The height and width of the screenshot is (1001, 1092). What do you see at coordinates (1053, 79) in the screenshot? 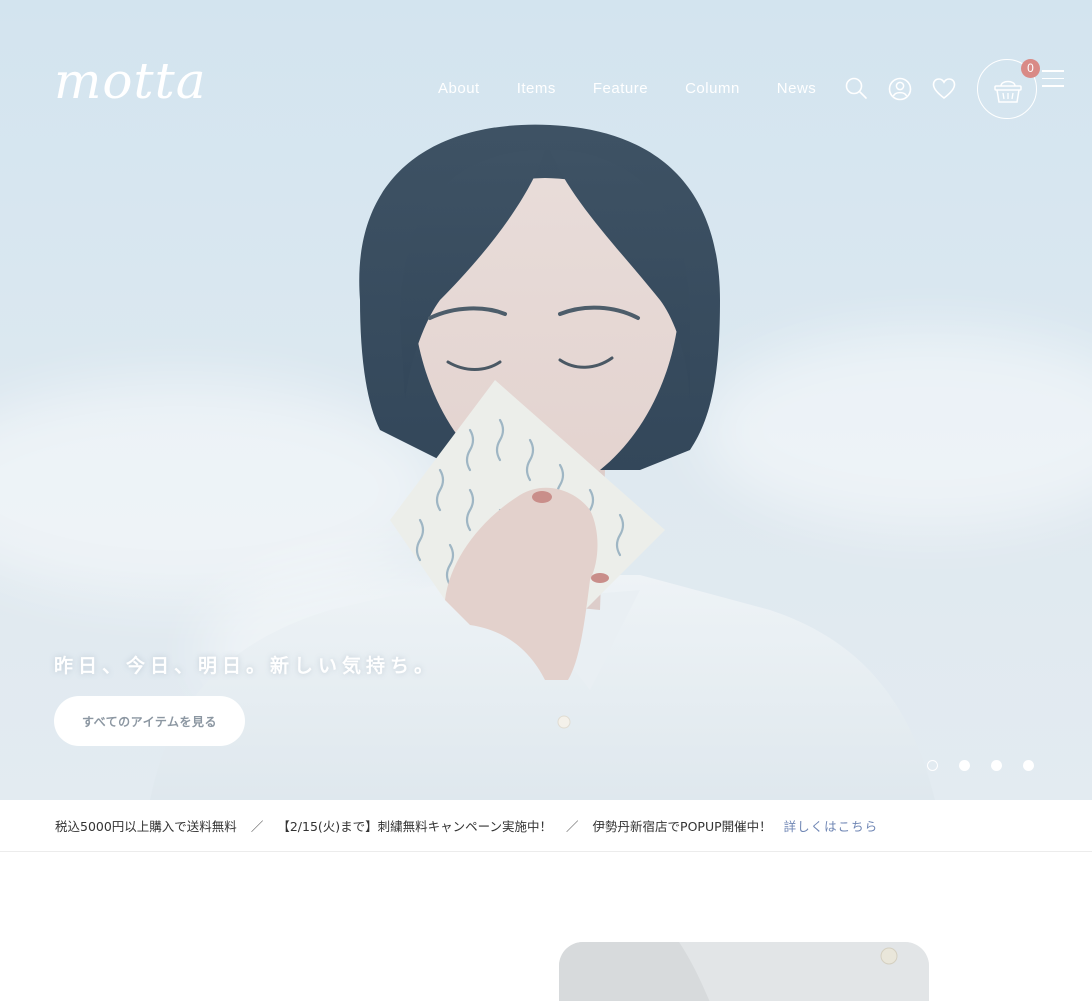
I see `hamburger-menu-icon` at bounding box center [1053, 79].